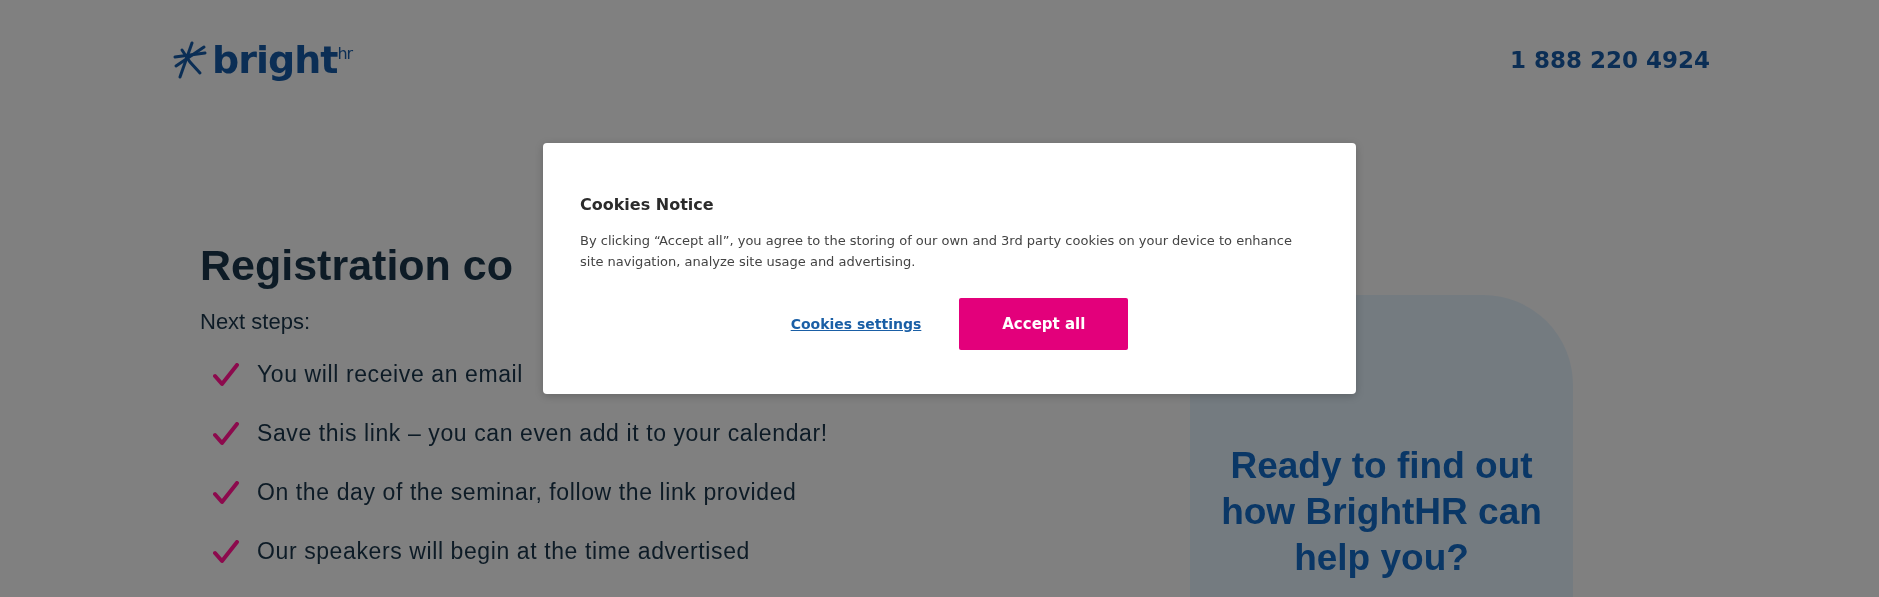 This screenshot has height=597, width=1879. Describe the element at coordinates (1609, 60) in the screenshot. I see `phone-number: 1 888 220 4924` at that location.